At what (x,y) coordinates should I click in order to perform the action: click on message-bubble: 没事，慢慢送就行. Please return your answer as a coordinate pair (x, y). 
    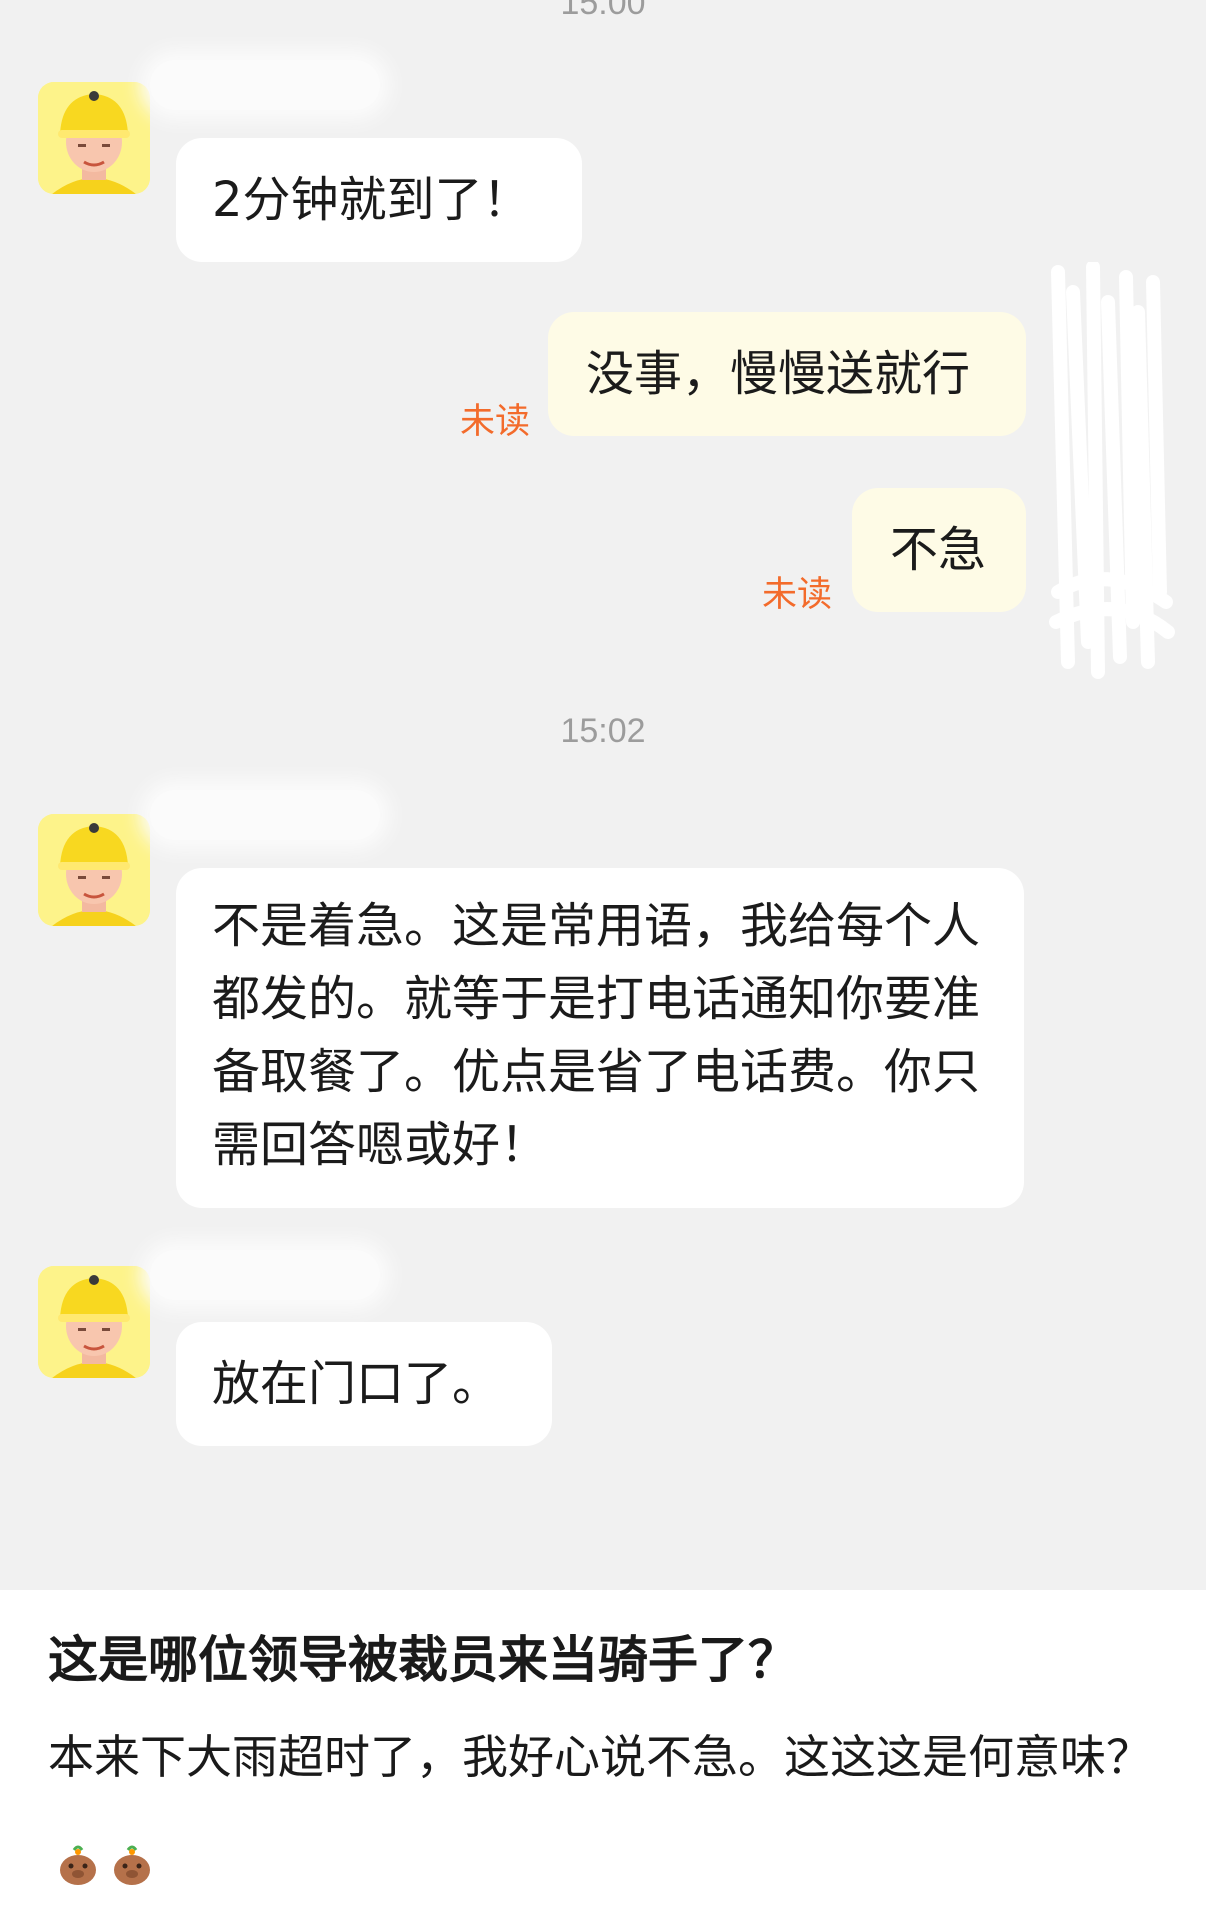
    Looking at the image, I should click on (787, 374).